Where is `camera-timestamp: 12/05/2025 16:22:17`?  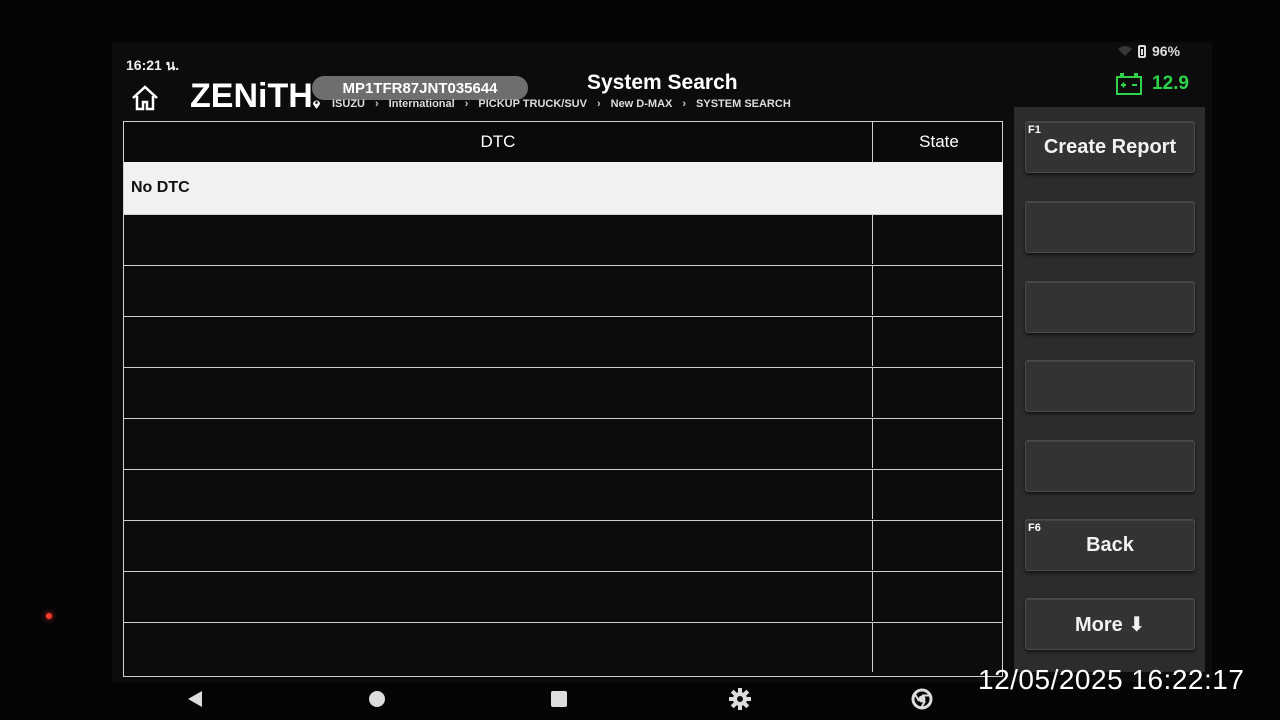
camera-timestamp: 12/05/2025 16:22:17 is located at coordinates (1111, 679).